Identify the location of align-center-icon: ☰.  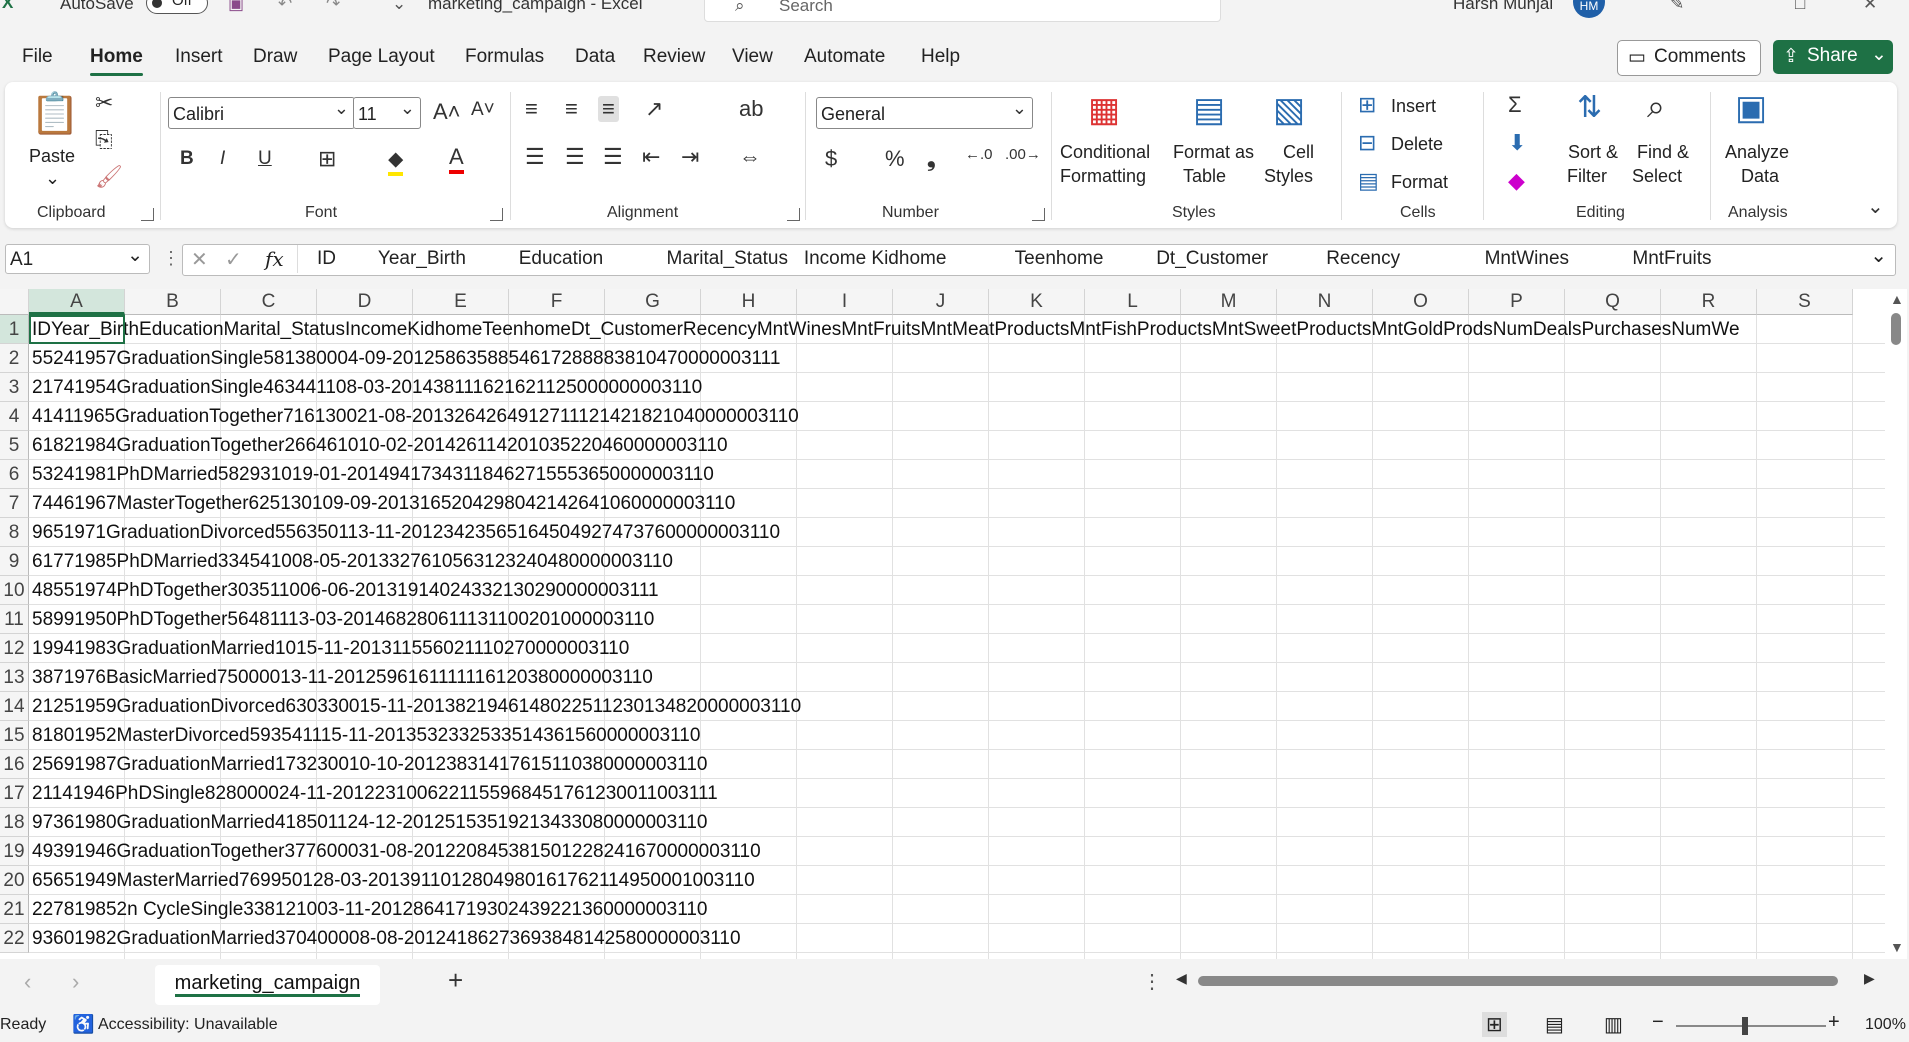
(575, 157).